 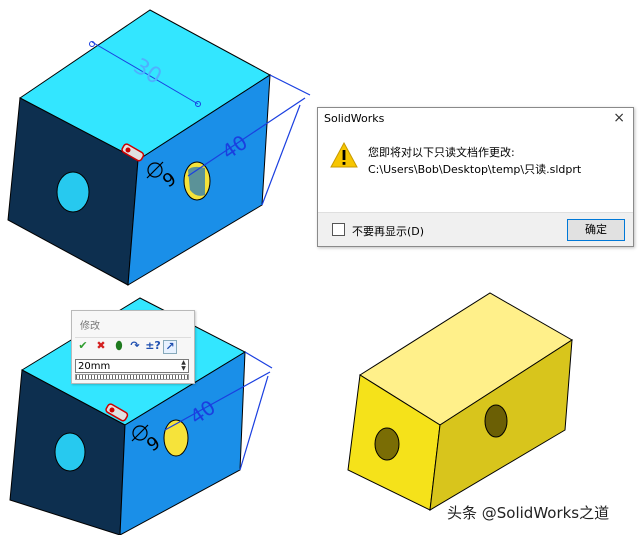 What do you see at coordinates (338, 229) in the screenshot?
I see `dont-show-again-checkbox` at bounding box center [338, 229].